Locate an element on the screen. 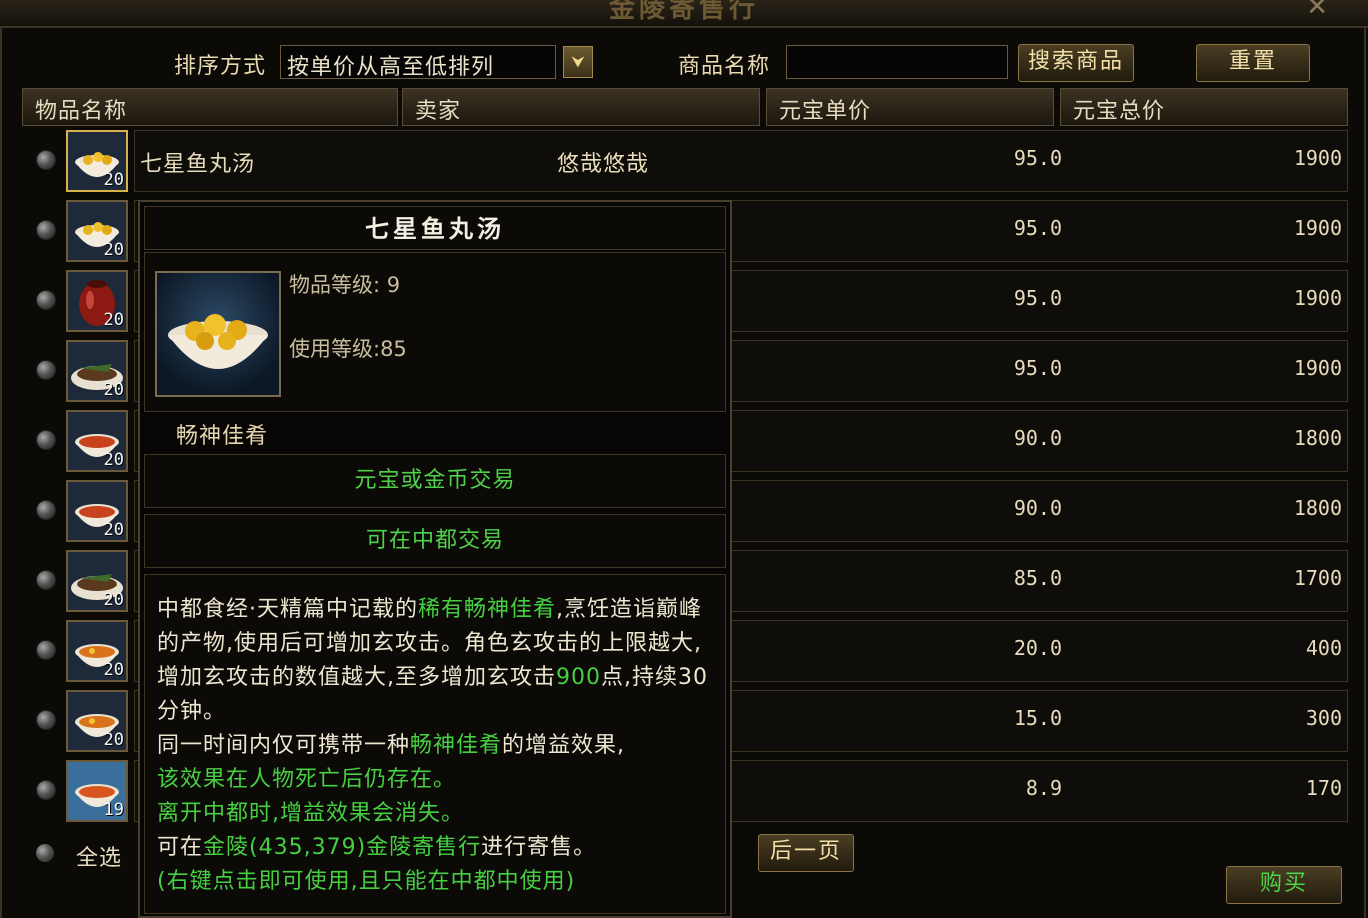 The height and width of the screenshot is (918, 1368). item-name-input is located at coordinates (897, 62).